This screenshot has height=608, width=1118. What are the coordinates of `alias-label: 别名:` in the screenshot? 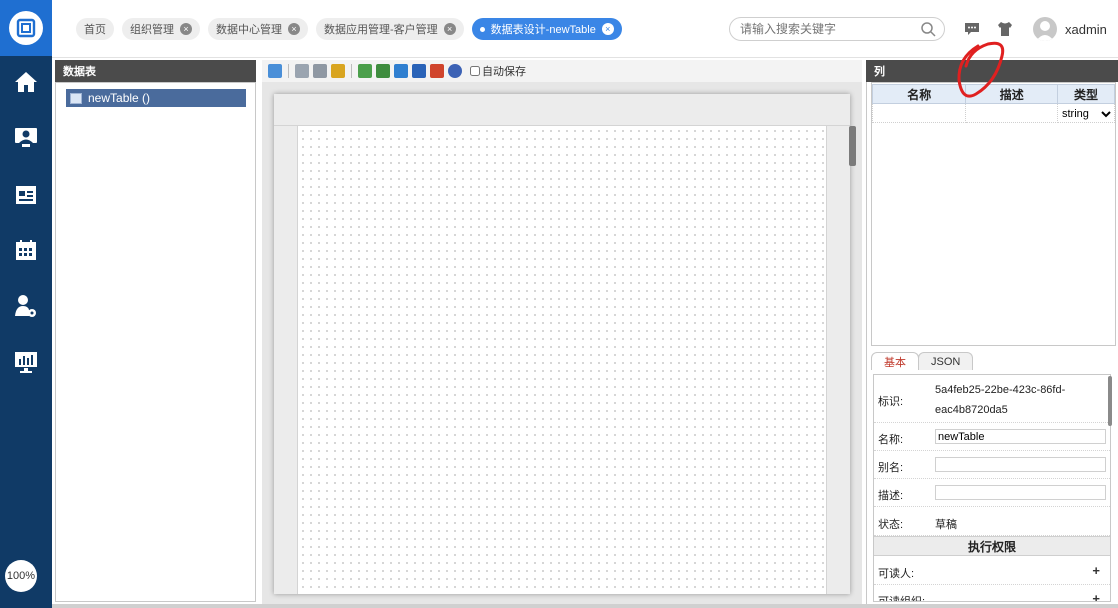 It's located at (891, 468).